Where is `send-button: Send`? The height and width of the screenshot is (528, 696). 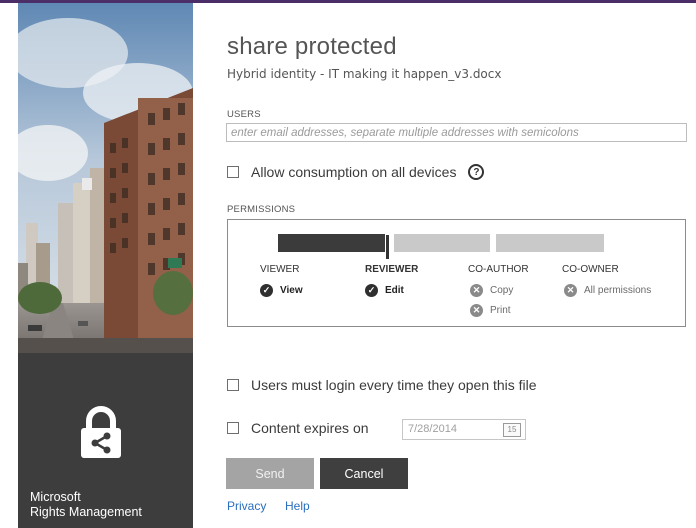 send-button: Send is located at coordinates (270, 473).